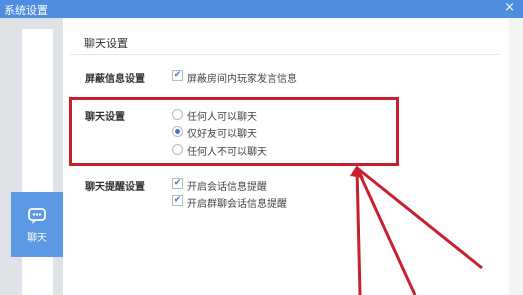  I want to click on annotation-arrows, so click(416, 230).